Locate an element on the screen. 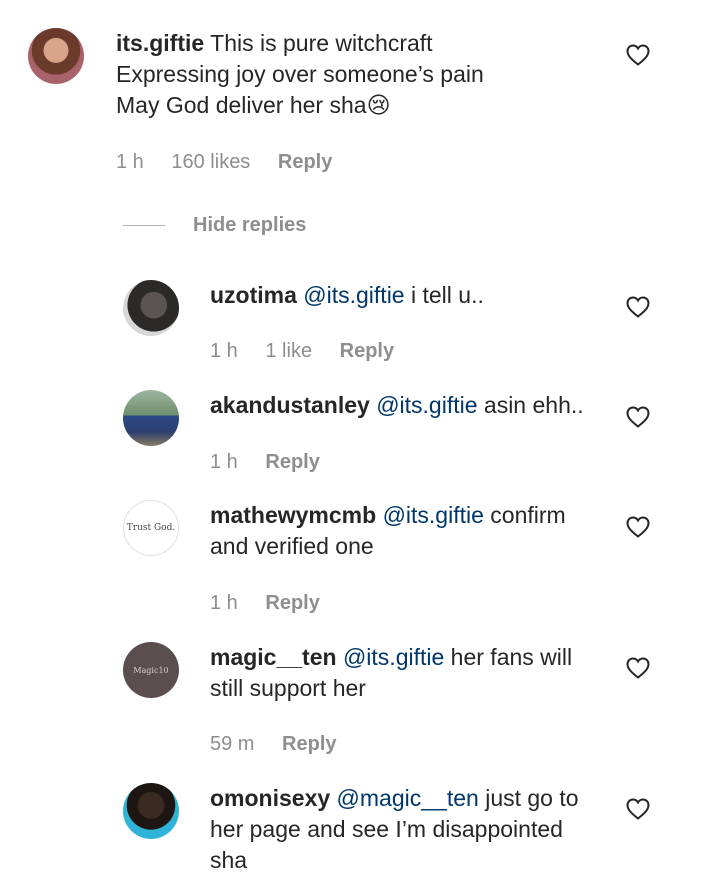  username: uzotima is located at coordinates (253, 295).